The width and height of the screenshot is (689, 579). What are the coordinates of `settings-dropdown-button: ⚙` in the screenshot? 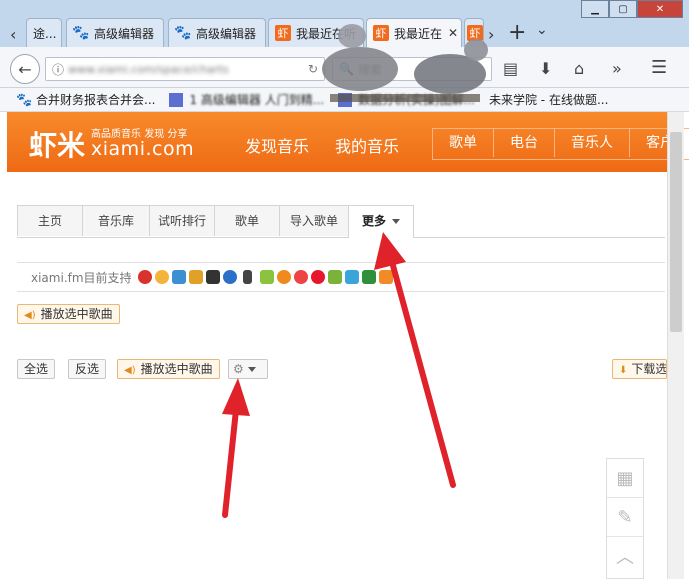 It's located at (248, 369).